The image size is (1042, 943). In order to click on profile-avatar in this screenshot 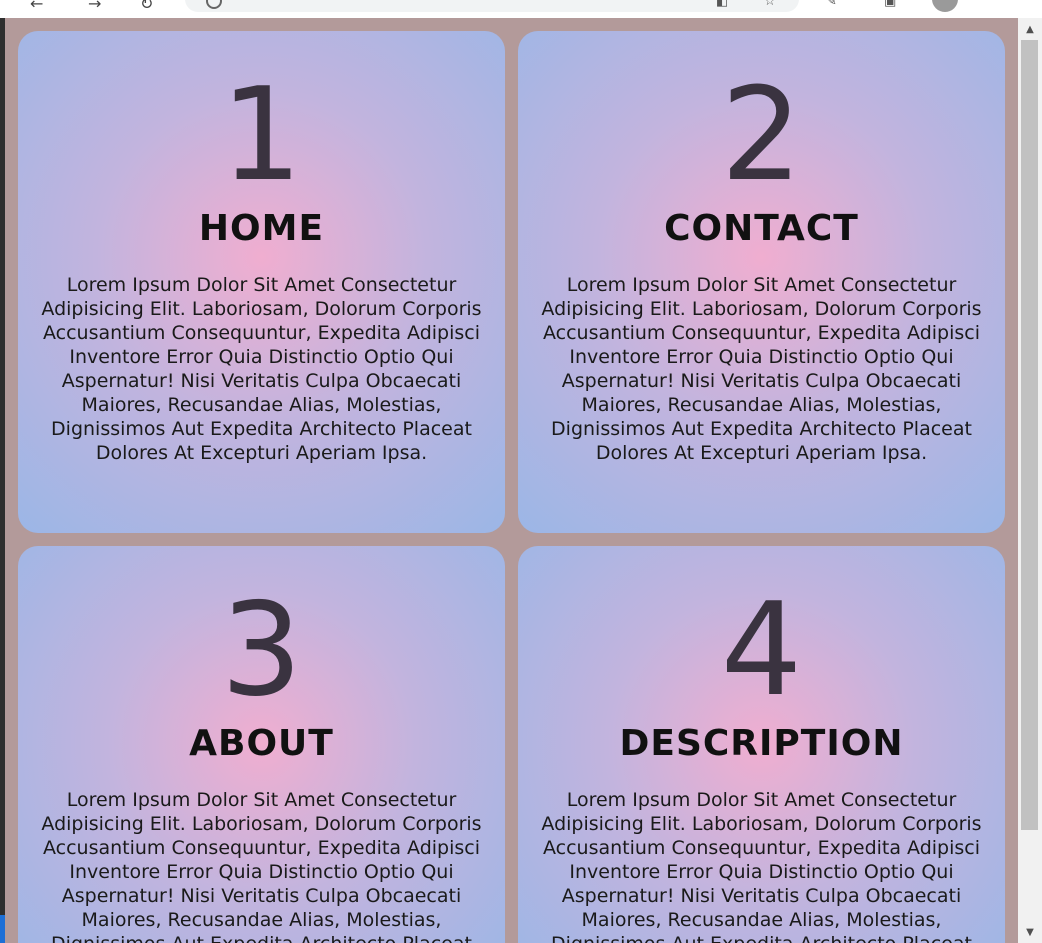, I will do `click(945, 6)`.